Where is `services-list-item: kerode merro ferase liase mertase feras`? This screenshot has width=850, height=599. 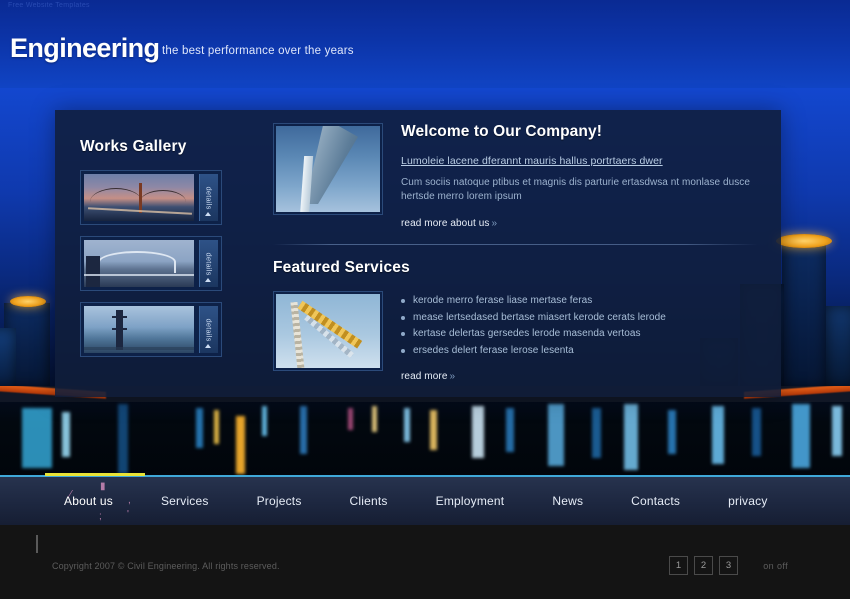 services-list-item: kerode merro ferase liase mertase feras is located at coordinates (579, 301).